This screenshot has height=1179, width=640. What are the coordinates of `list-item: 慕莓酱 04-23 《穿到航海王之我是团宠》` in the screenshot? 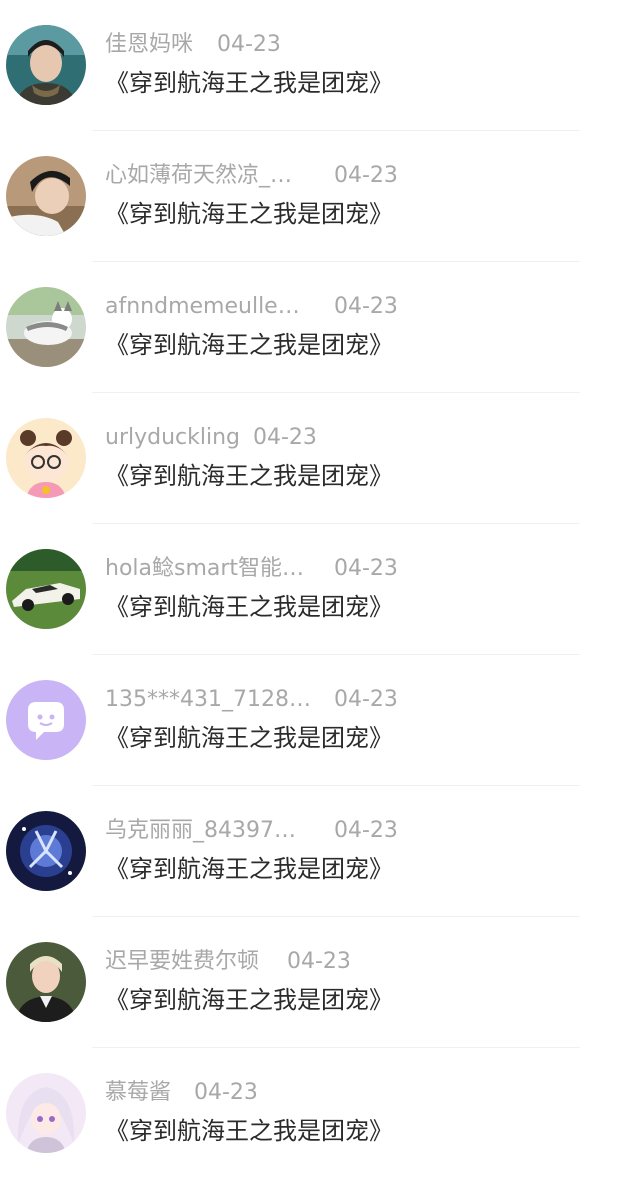 It's located at (320, 1113).